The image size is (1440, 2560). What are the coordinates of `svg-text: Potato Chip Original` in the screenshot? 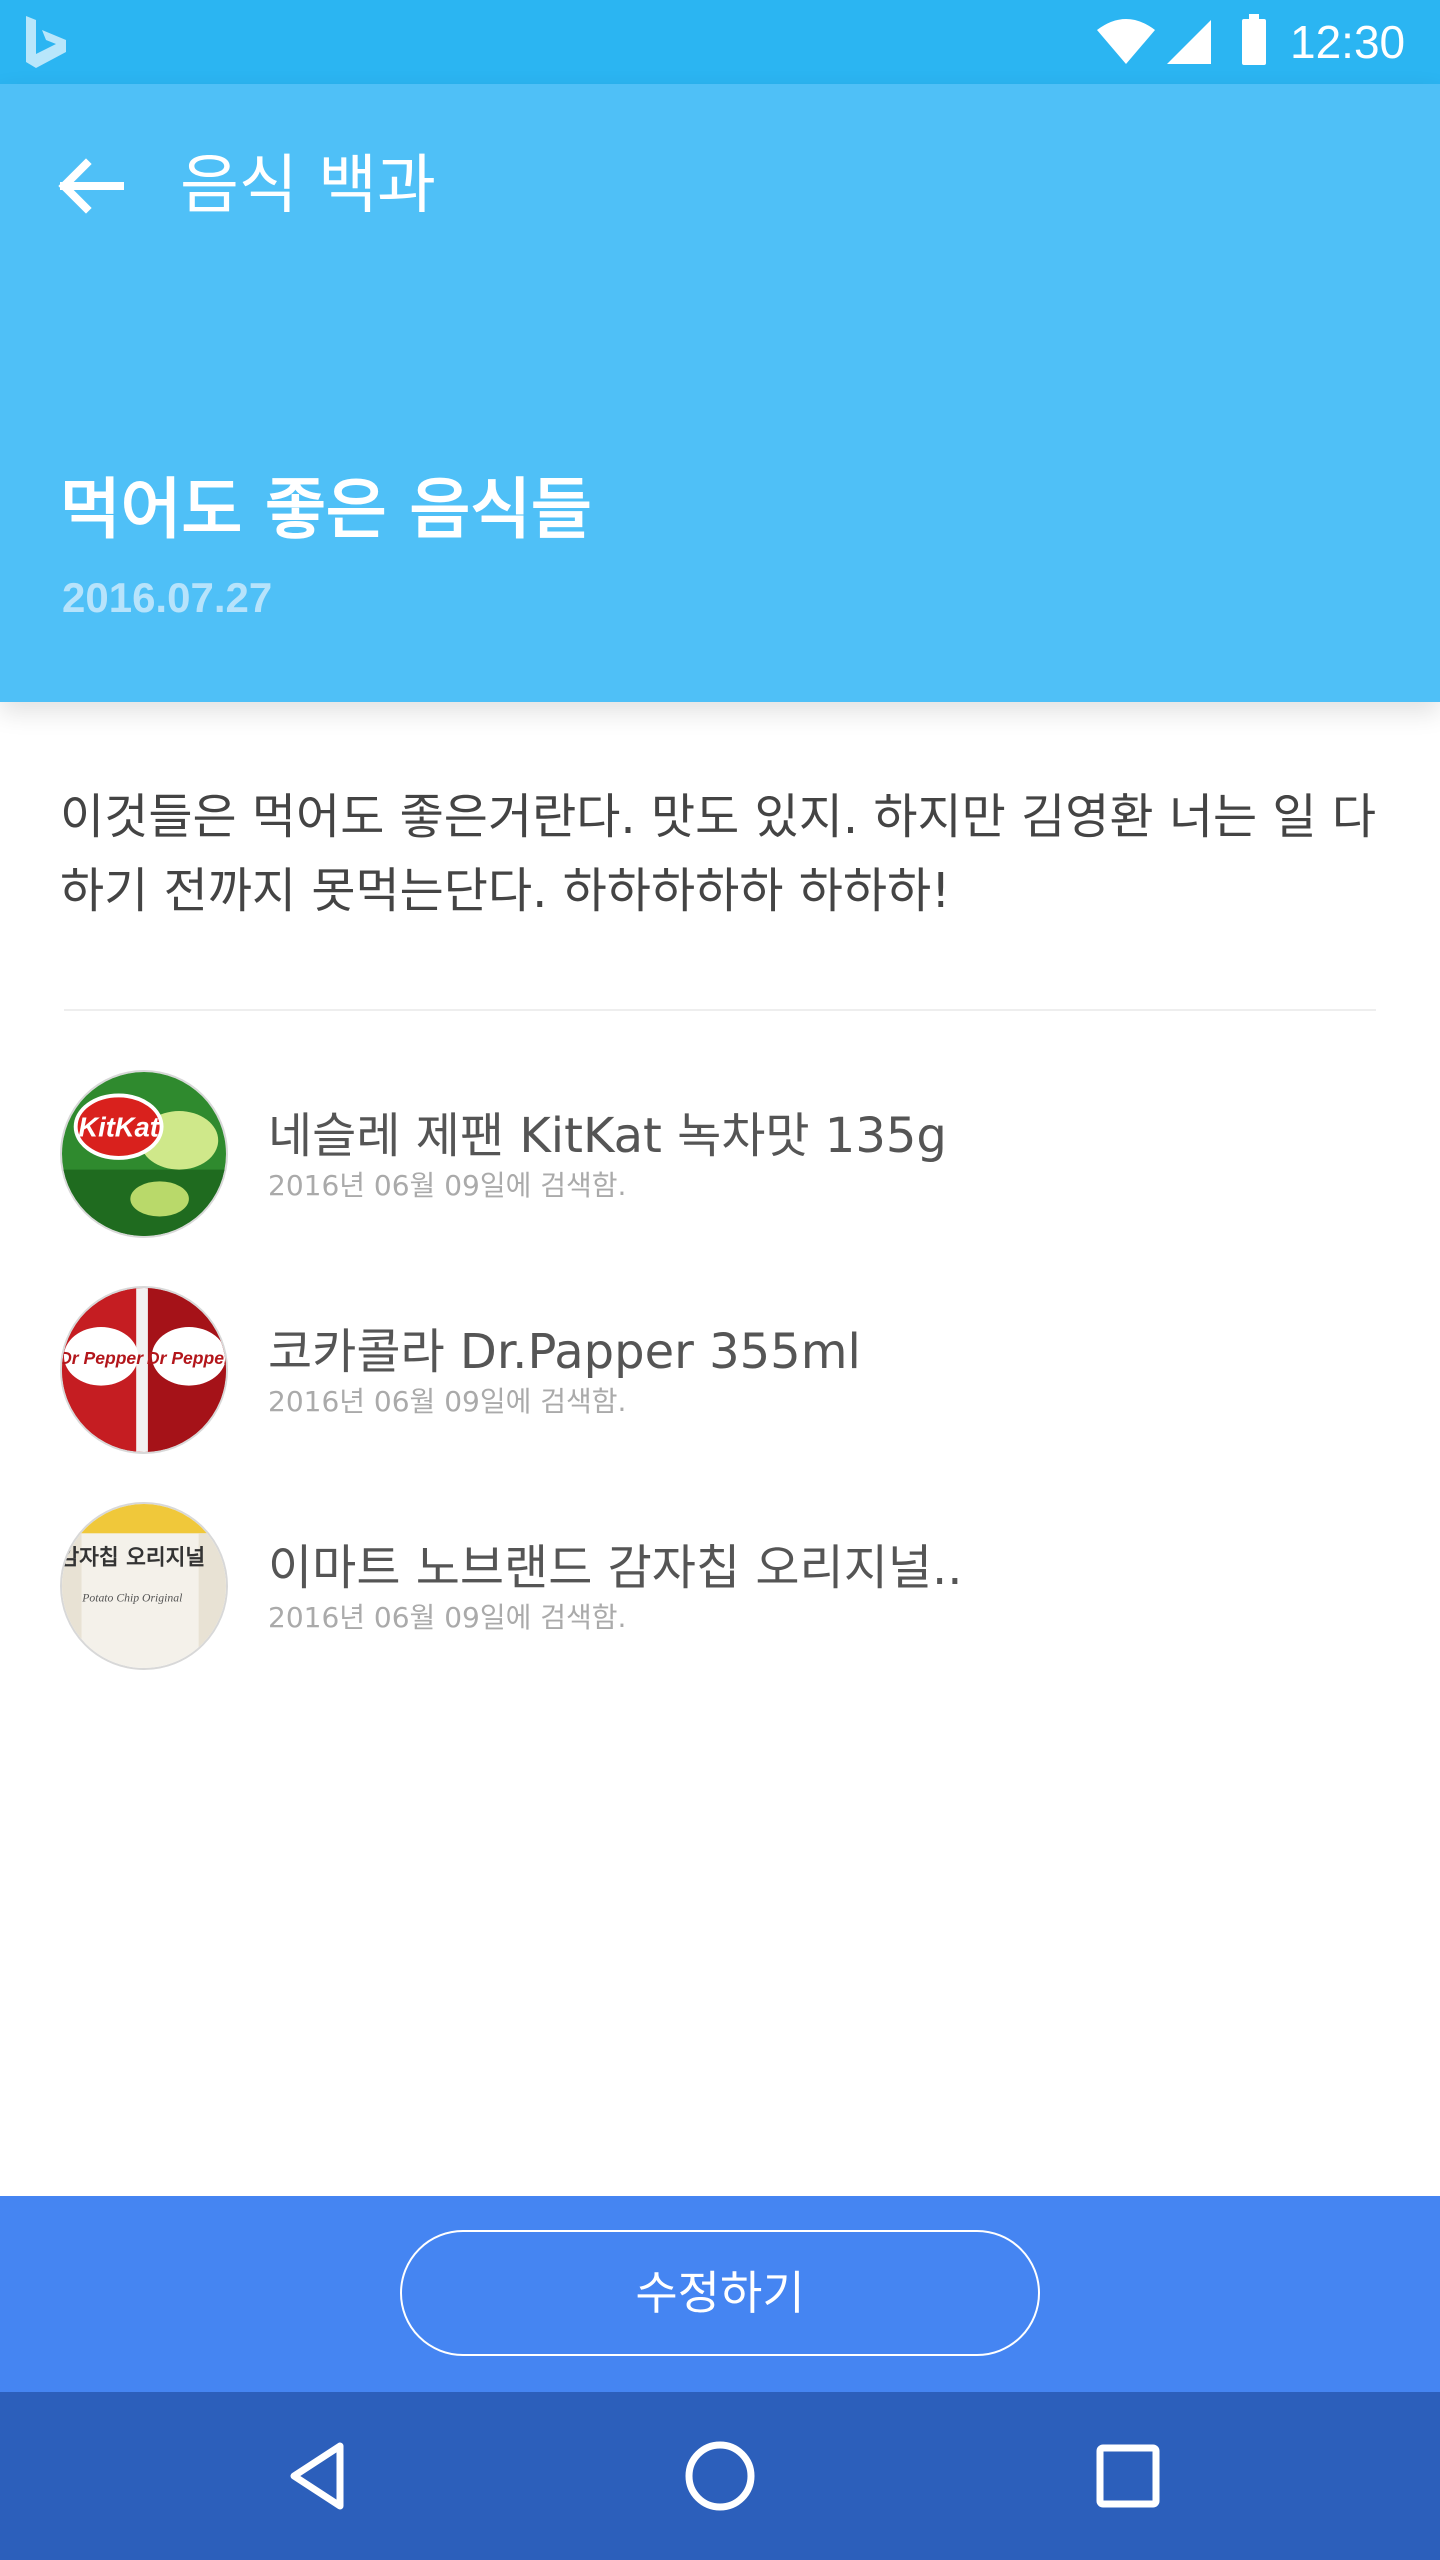 It's located at (131, 1598).